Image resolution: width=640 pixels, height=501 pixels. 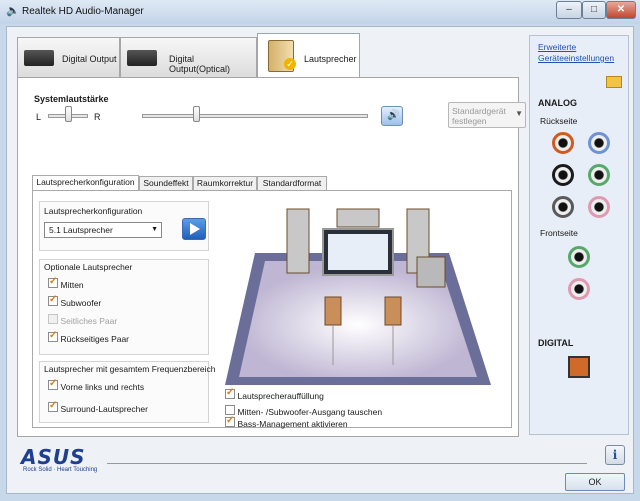 I want to click on info-button: i, so click(x=615, y=455).